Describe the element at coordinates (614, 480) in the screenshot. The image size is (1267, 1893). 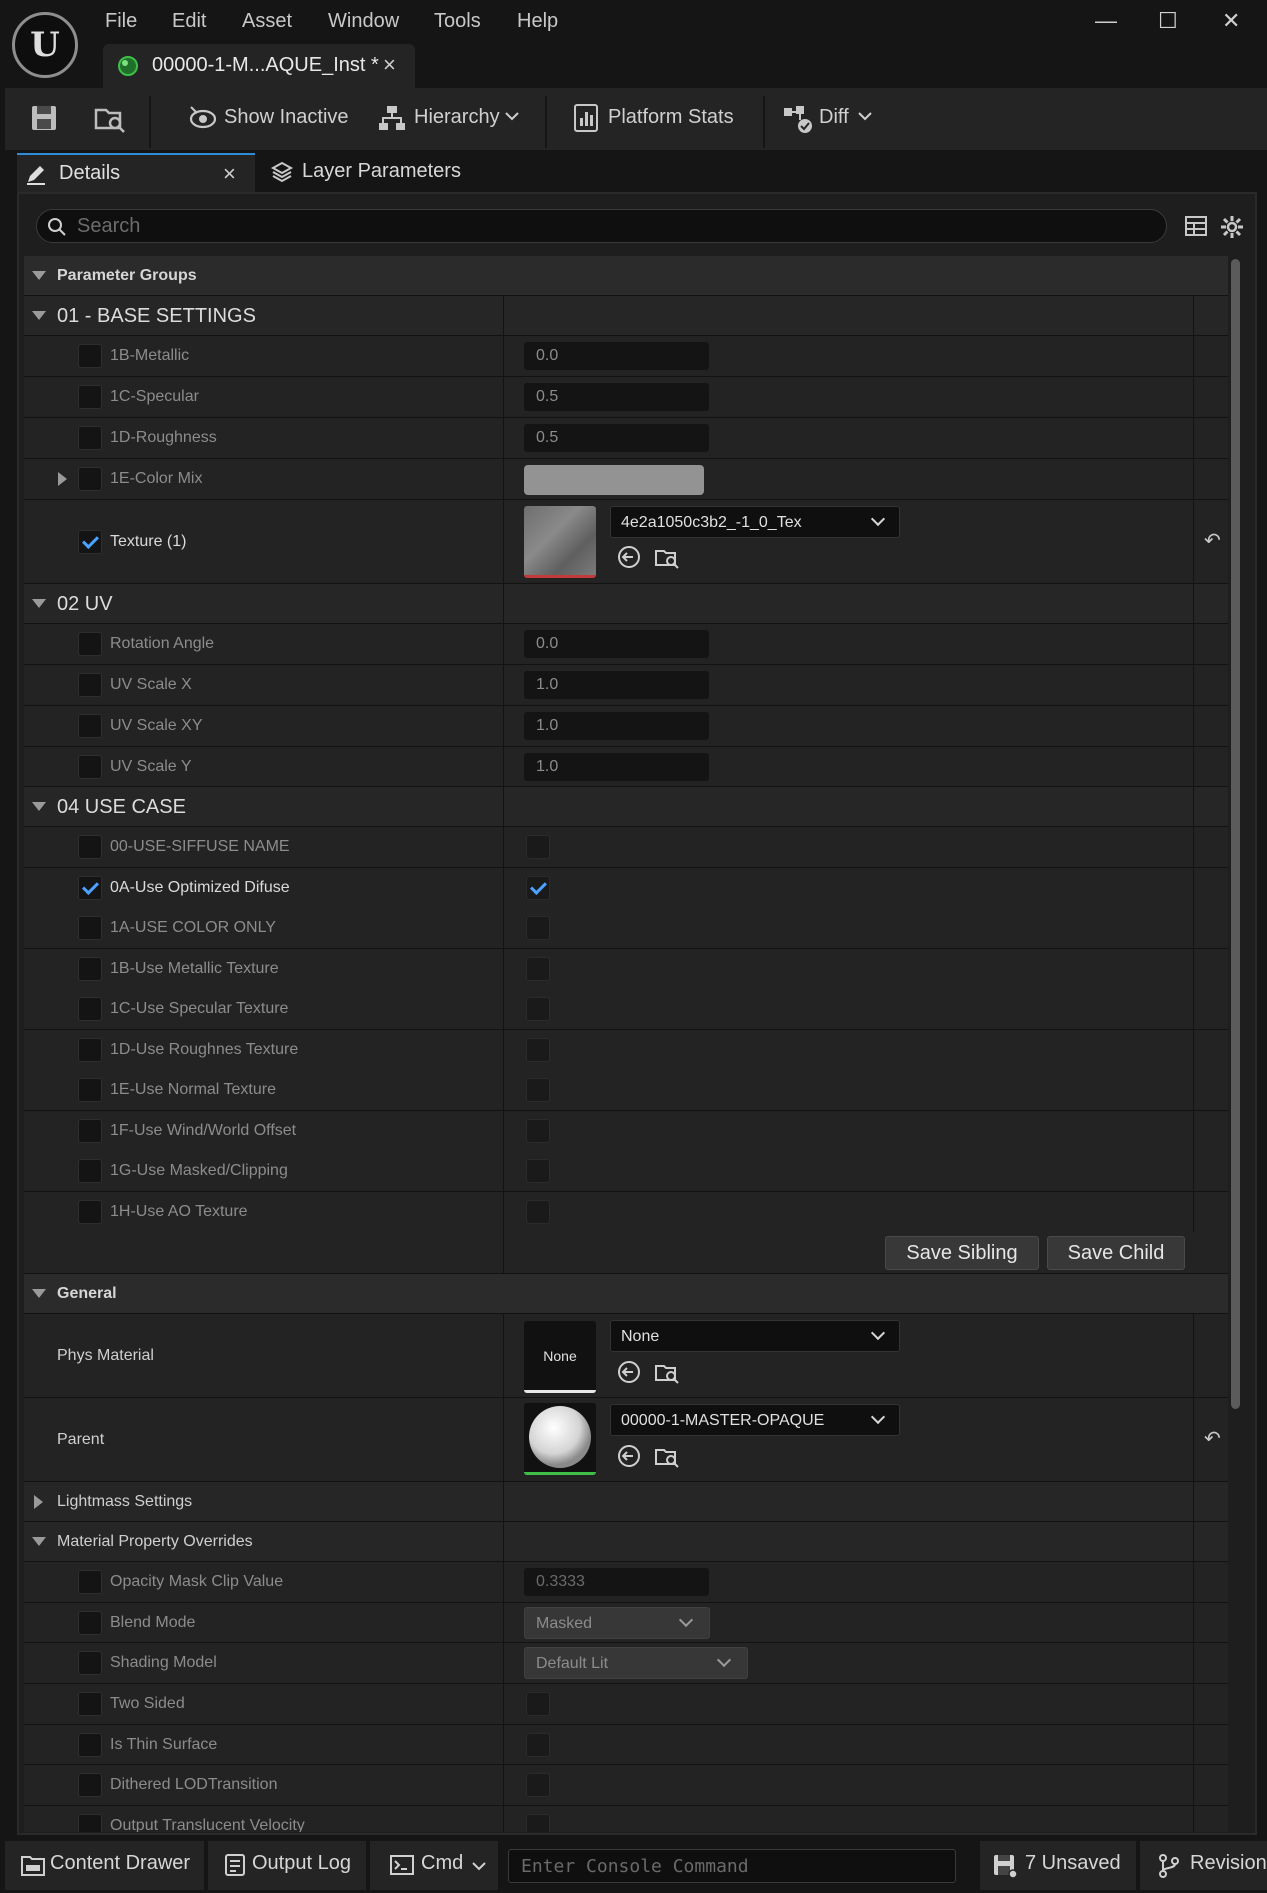
I see `color-mix-swatch` at that location.